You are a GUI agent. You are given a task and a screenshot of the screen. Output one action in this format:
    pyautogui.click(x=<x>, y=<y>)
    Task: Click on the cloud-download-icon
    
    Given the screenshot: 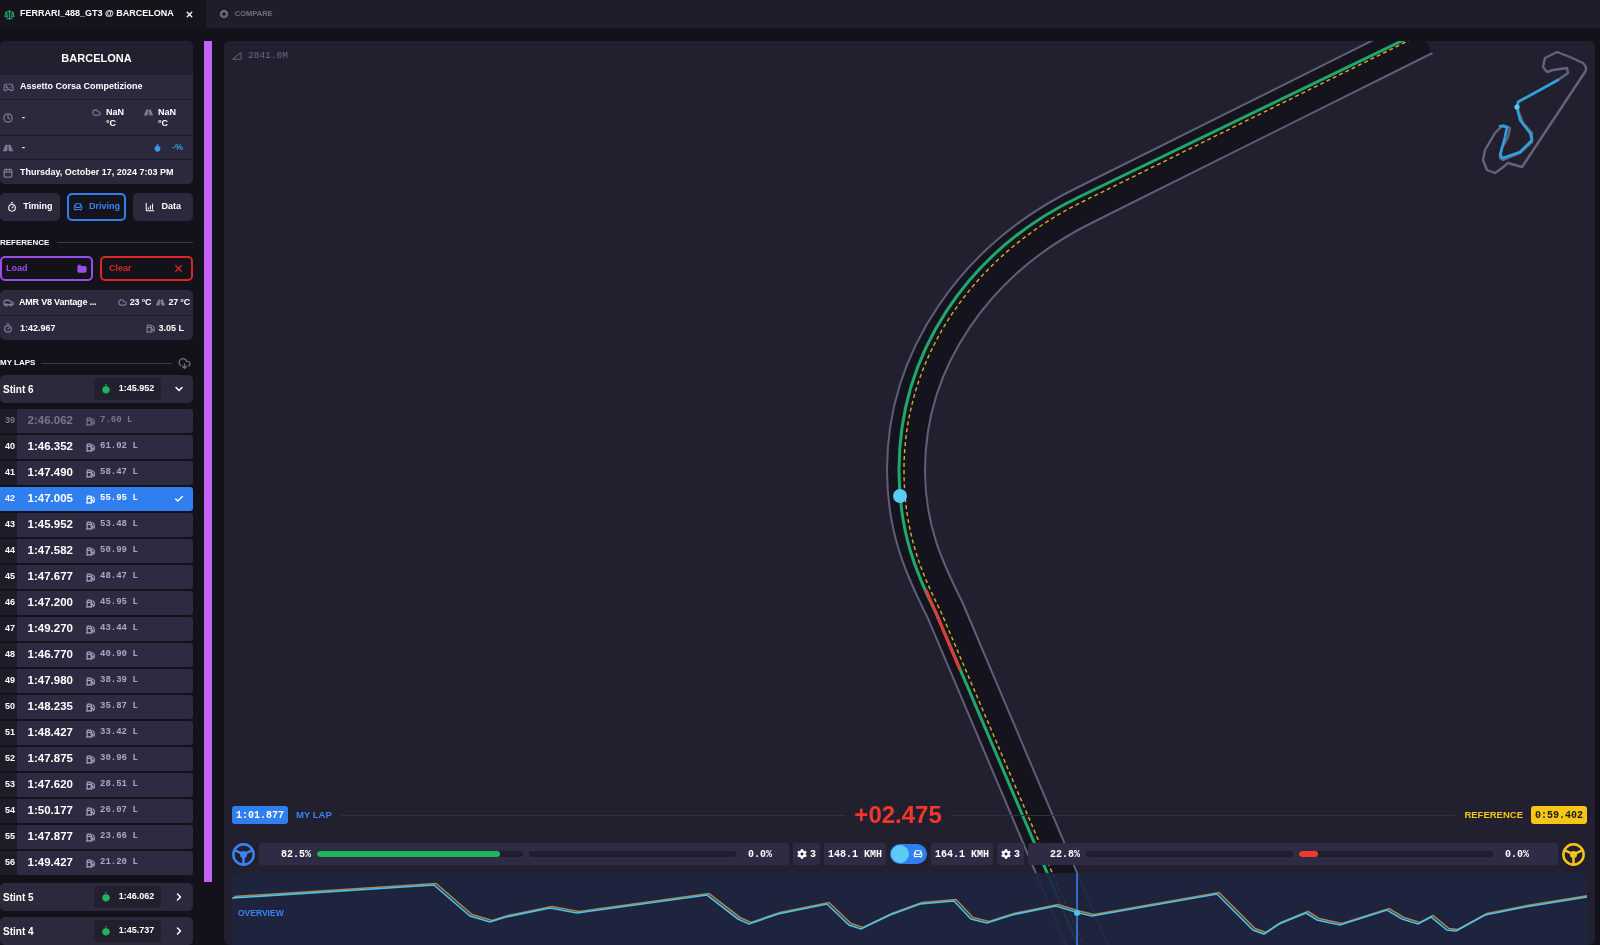 What is the action you would take?
    pyautogui.click(x=184, y=363)
    